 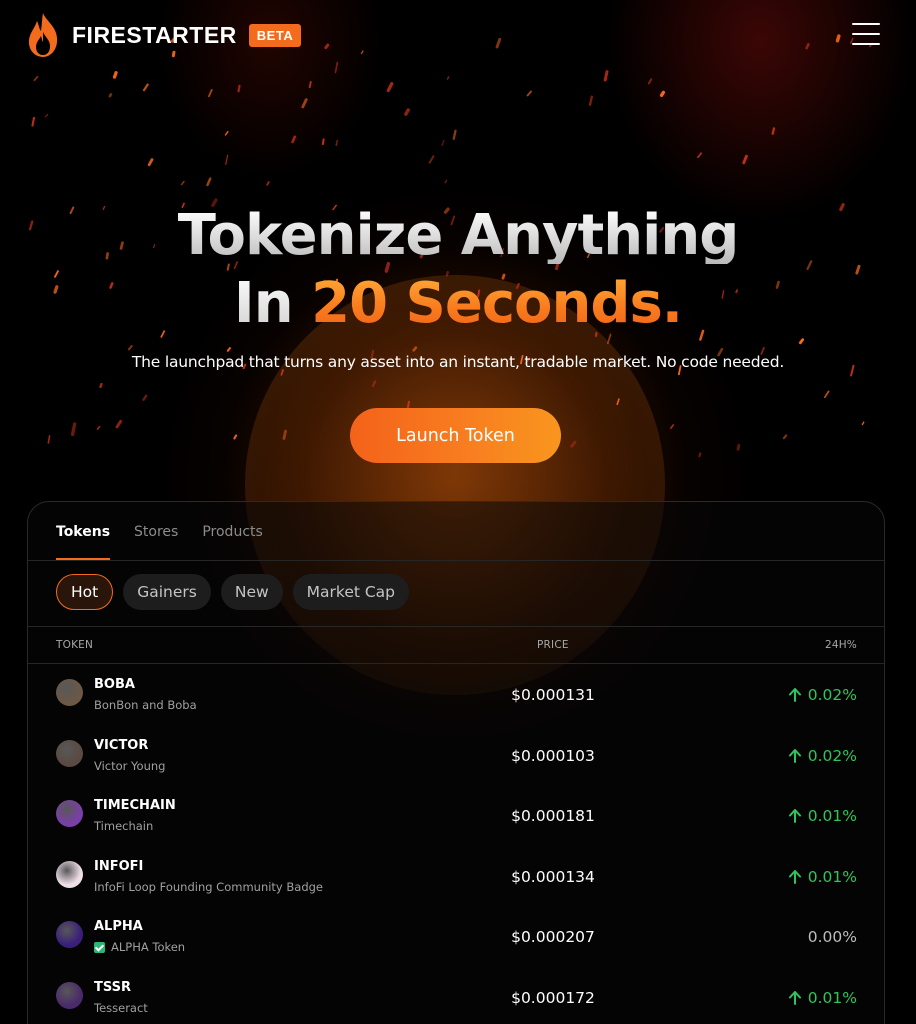 I want to click on token-symbol: TIMECHAIN, so click(x=135, y=806).